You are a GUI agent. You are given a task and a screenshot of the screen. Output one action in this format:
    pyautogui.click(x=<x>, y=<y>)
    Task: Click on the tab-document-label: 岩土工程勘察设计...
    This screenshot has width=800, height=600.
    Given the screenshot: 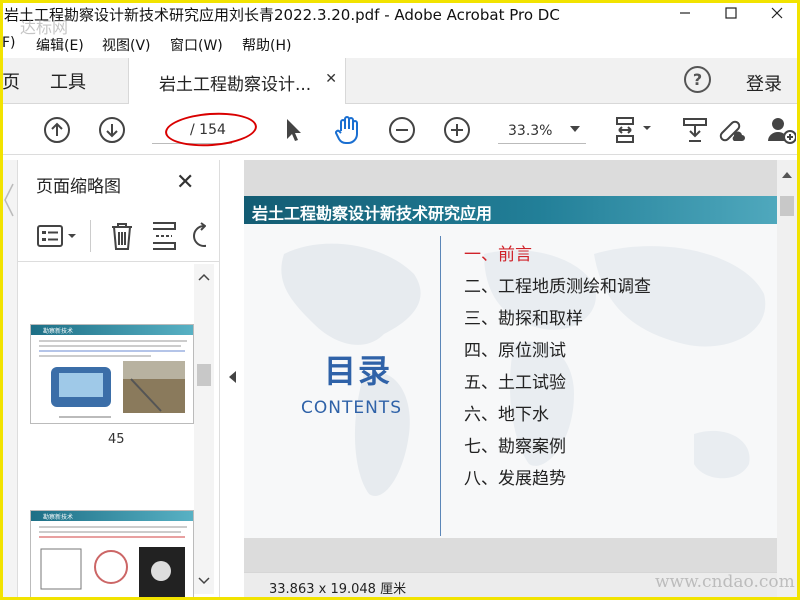 What is the action you would take?
    pyautogui.click(x=235, y=85)
    